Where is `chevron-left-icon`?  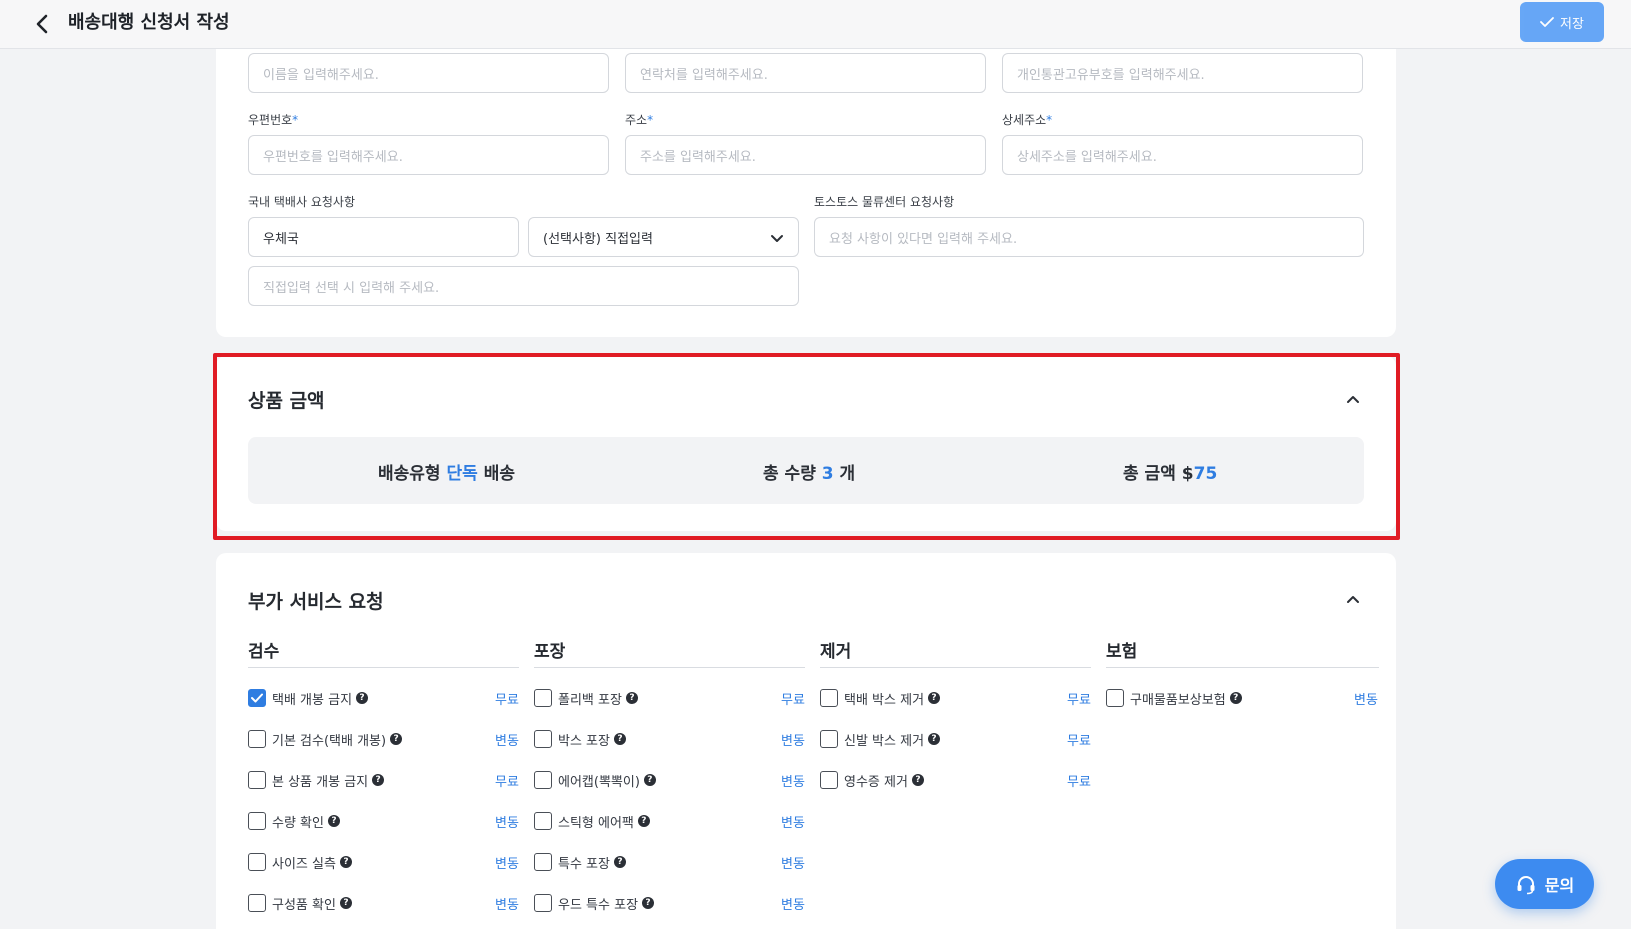
chevron-left-icon is located at coordinates (42, 24).